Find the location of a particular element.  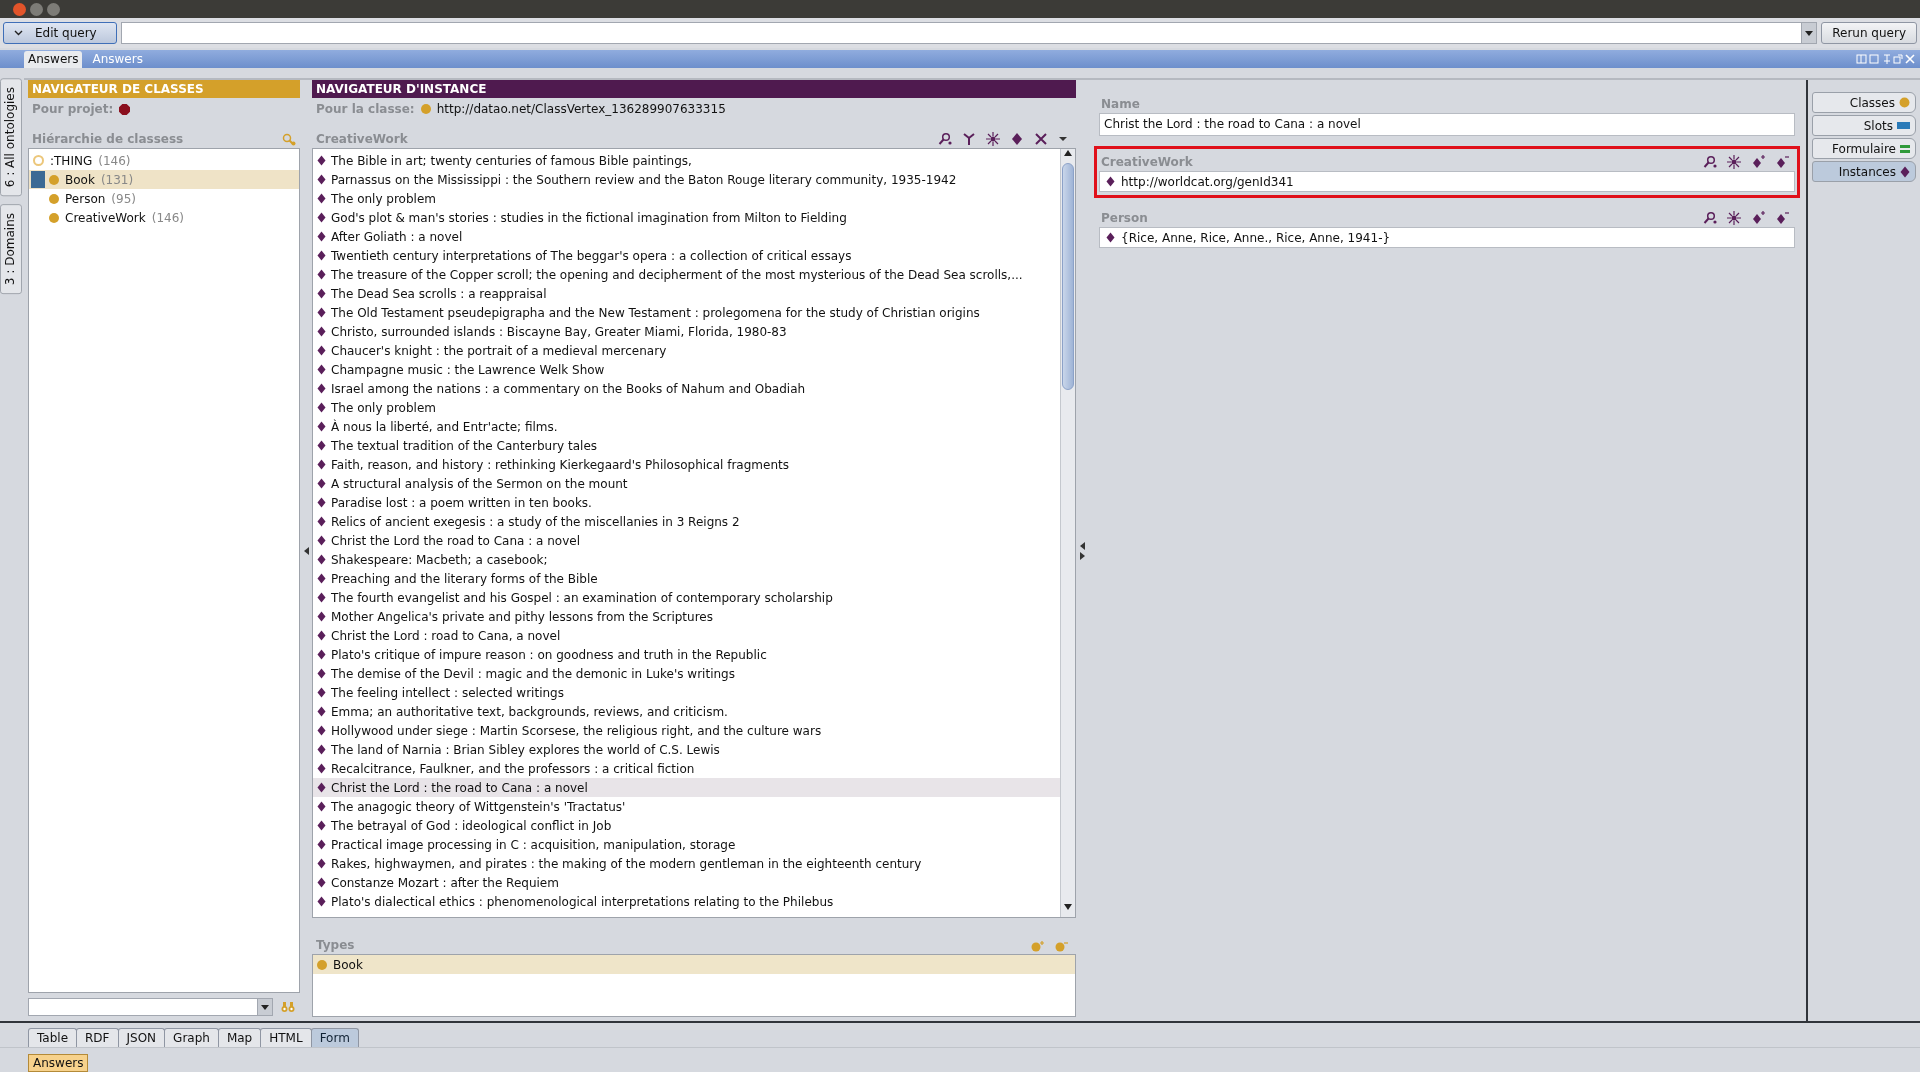

side-tab: Slots is located at coordinates (1864, 125).